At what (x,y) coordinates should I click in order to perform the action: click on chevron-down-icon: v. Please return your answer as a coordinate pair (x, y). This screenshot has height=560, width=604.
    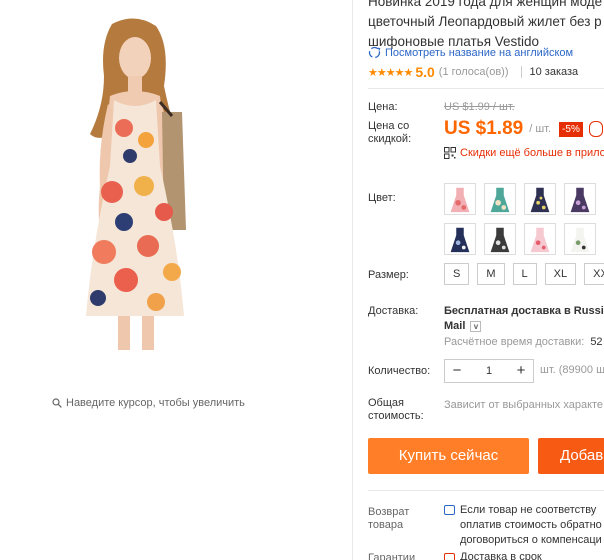
    Looking at the image, I should click on (476, 326).